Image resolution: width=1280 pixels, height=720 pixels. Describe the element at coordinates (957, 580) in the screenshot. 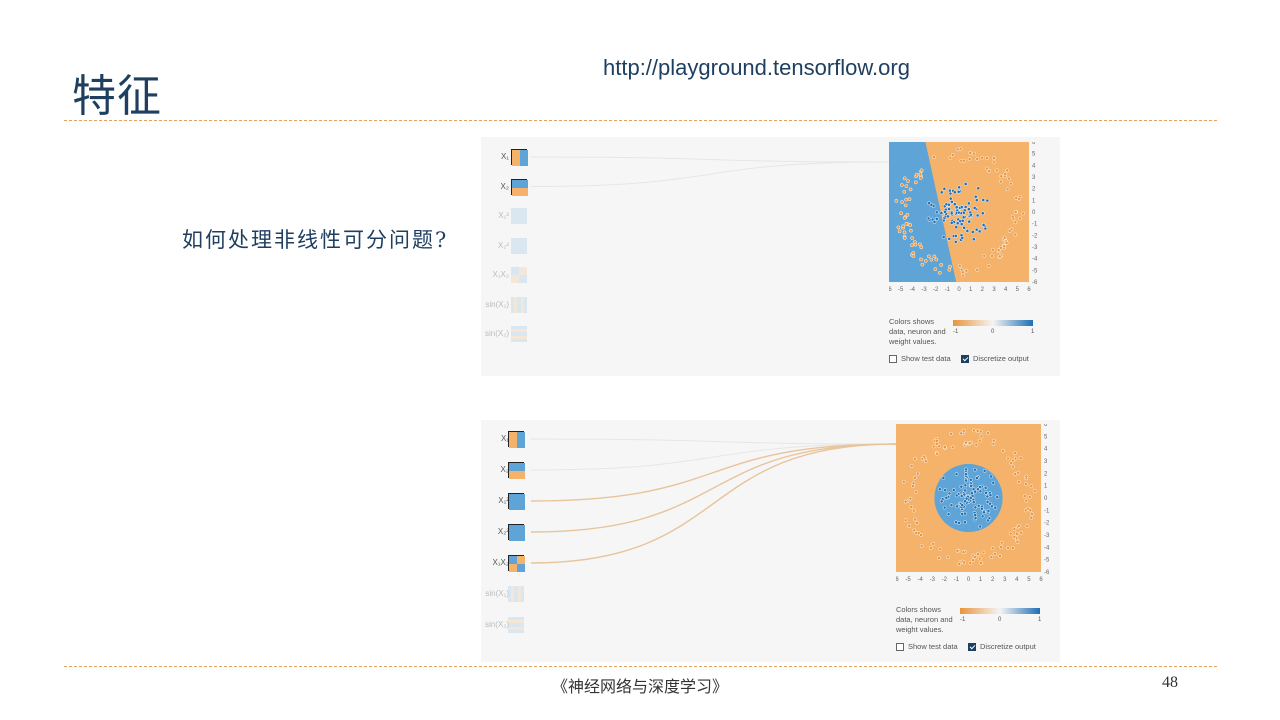

I see `x-tick-label: -1` at that location.